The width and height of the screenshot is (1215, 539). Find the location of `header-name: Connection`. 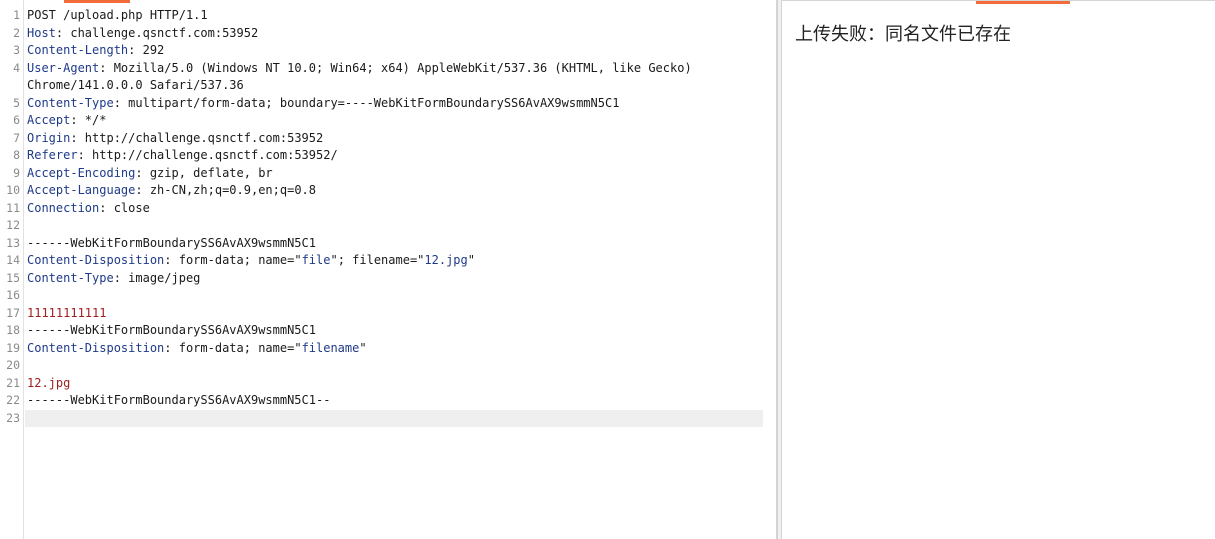

header-name: Connection is located at coordinates (63, 207).